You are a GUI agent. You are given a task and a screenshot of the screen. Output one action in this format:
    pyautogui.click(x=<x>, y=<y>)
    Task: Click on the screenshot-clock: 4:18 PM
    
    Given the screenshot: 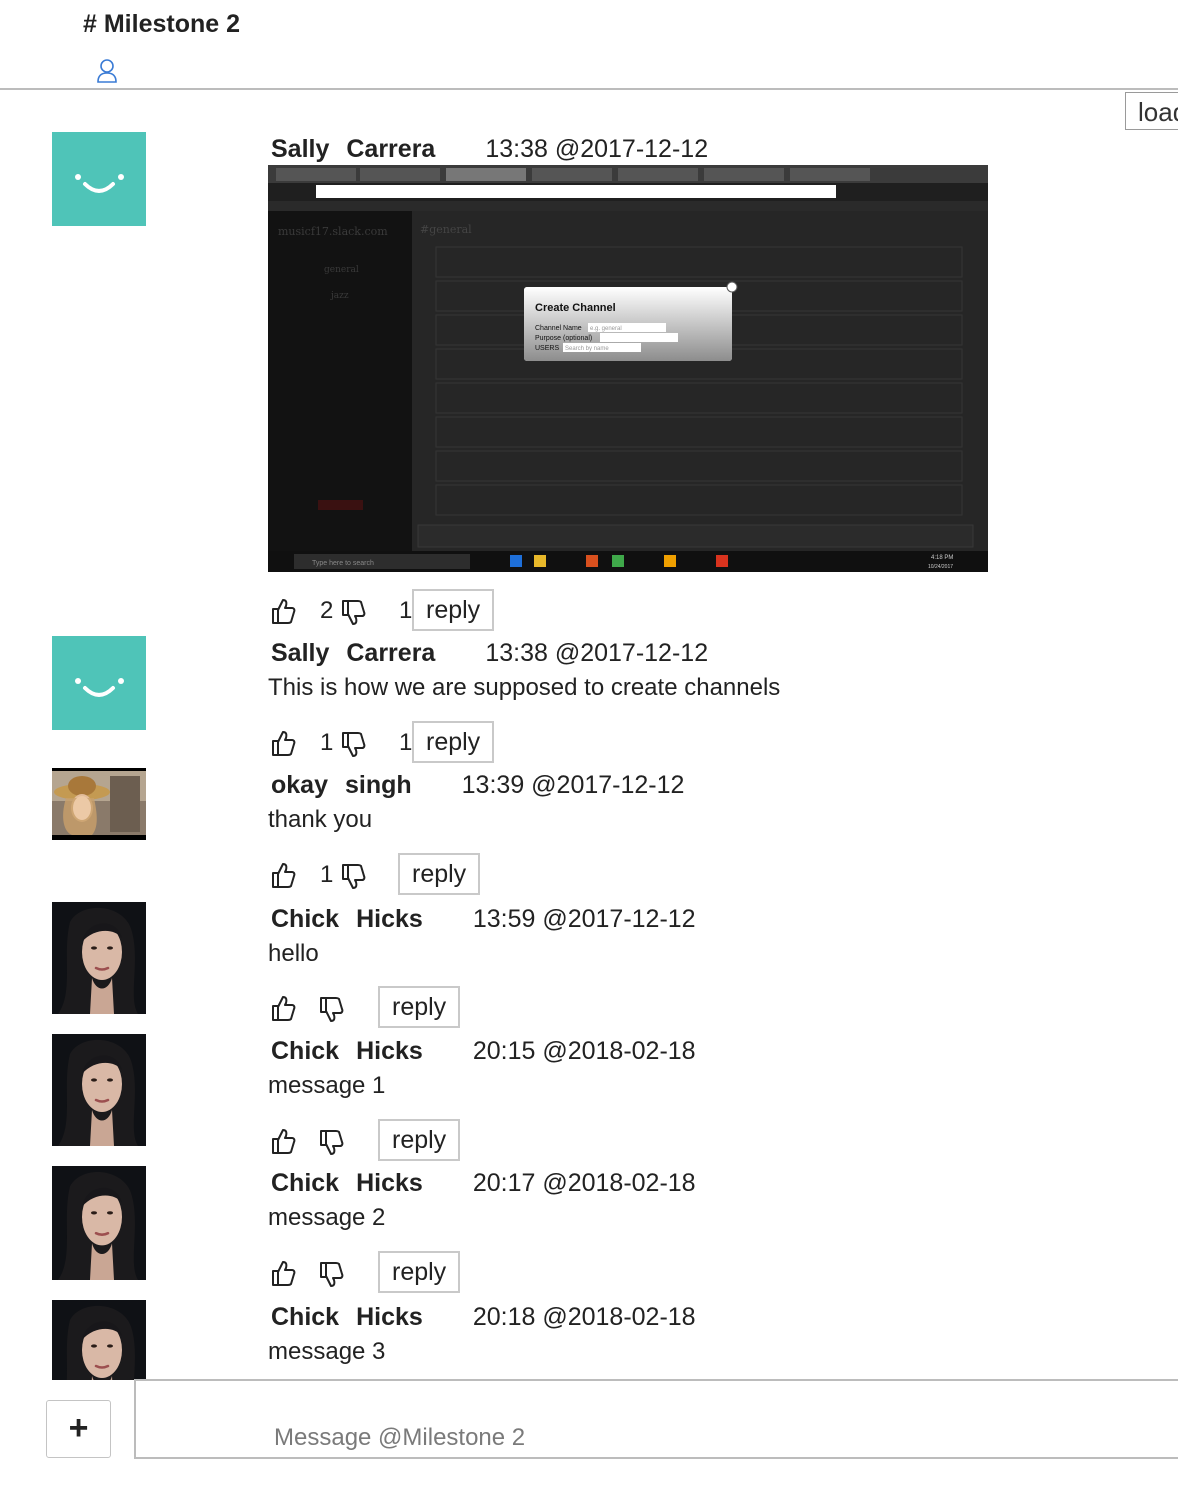 What is the action you would take?
    pyautogui.click(x=942, y=558)
    